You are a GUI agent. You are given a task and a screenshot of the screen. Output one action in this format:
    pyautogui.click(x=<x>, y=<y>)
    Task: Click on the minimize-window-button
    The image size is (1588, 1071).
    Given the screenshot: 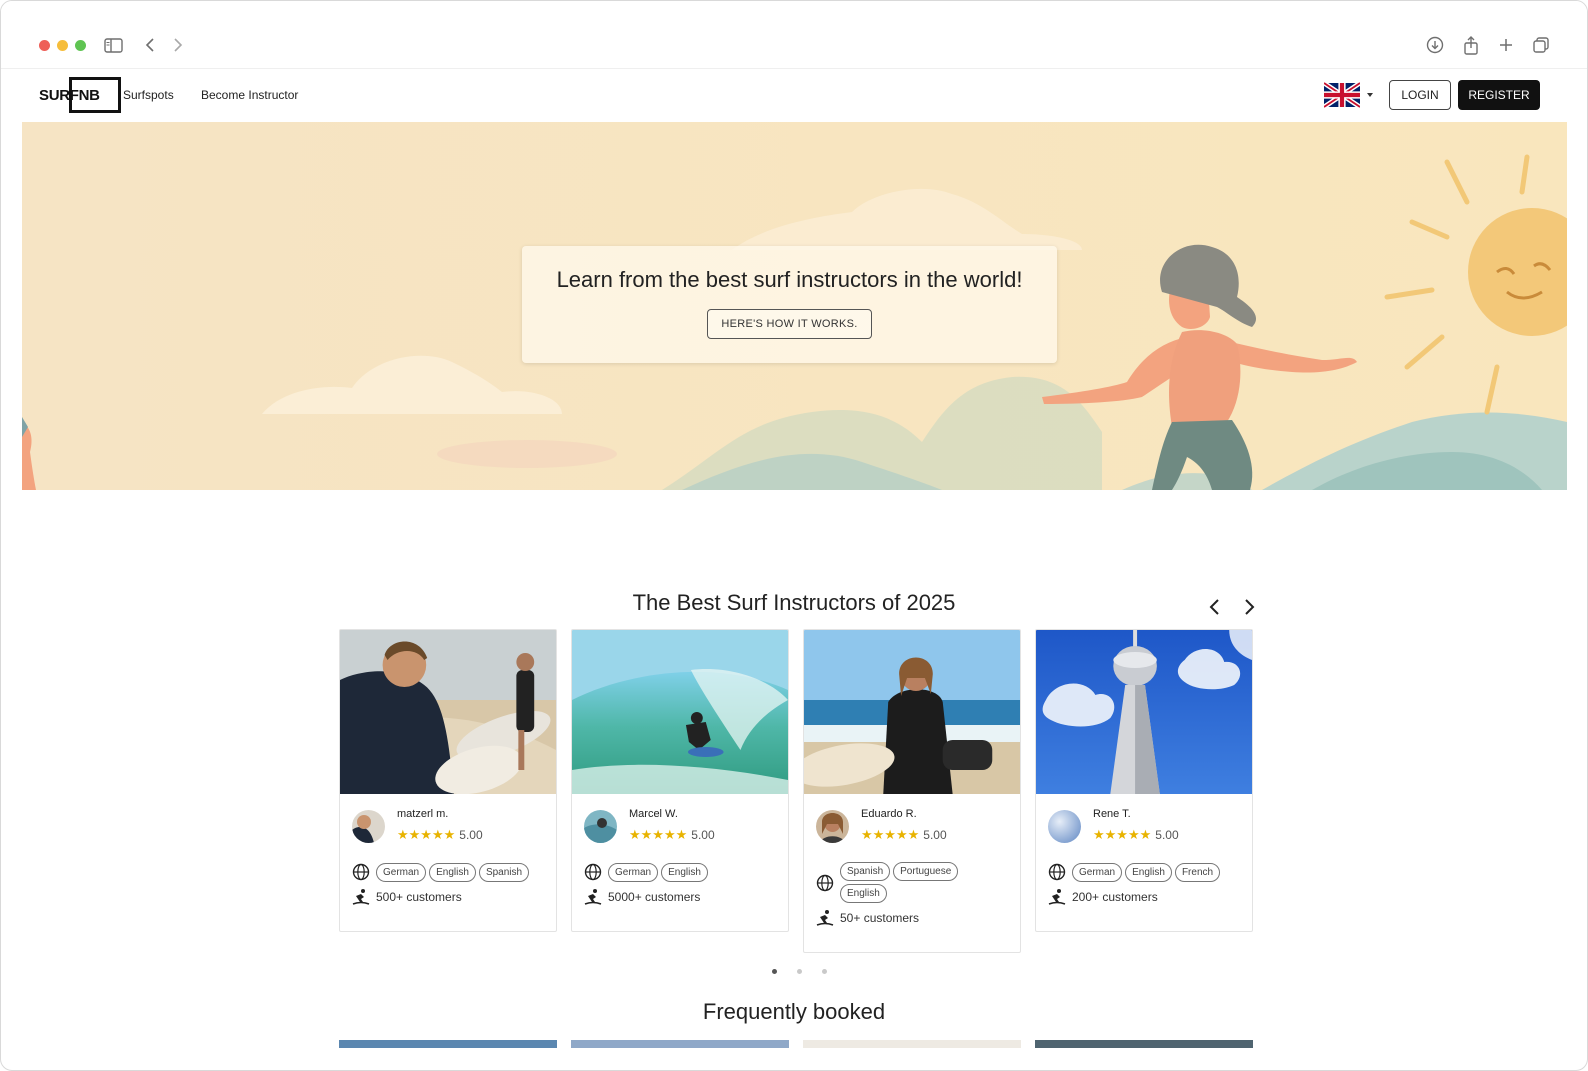 What is the action you would take?
    pyautogui.click(x=62, y=45)
    